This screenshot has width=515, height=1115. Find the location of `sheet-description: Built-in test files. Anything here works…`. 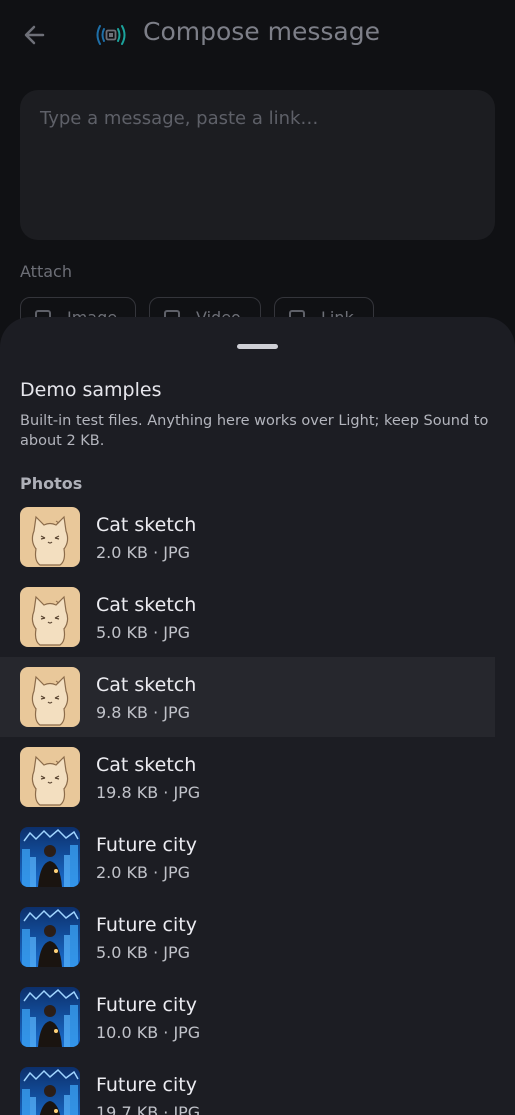

sheet-description: Built-in test files. Anything here works… is located at coordinates (254, 431).